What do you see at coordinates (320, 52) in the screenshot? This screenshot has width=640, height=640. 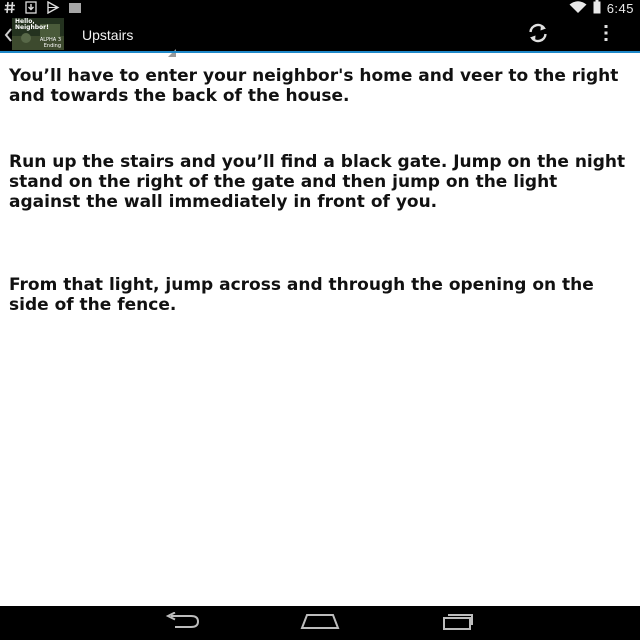 I see `action-bar-divider` at bounding box center [320, 52].